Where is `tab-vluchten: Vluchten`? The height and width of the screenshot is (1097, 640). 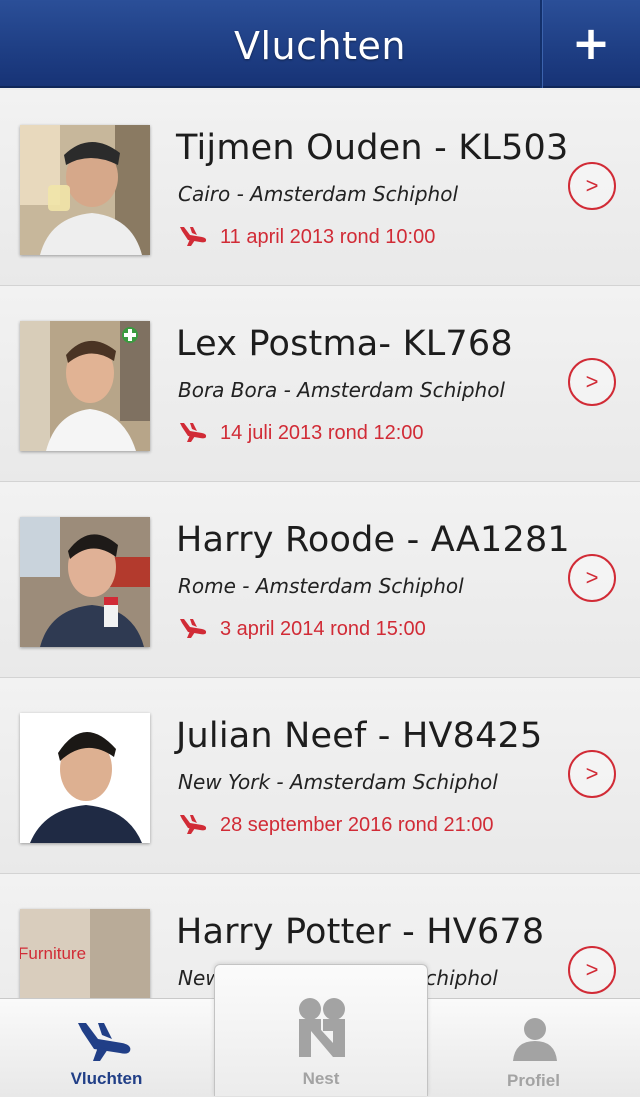 tab-vluchten: Vluchten is located at coordinates (106, 1048).